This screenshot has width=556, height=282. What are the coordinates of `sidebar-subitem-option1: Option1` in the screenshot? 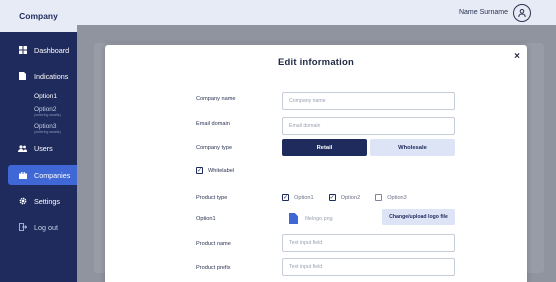 It's located at (38, 96).